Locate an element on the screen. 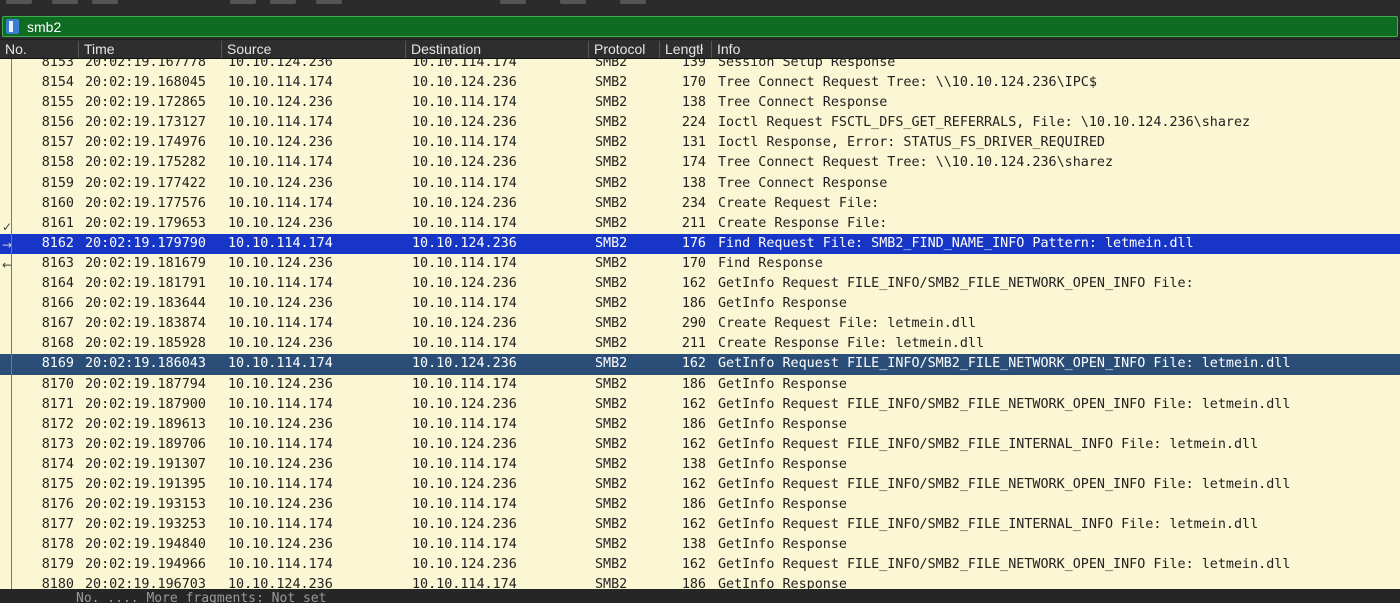 This screenshot has width=1400, height=603. cell-time: 20:02:19.177576 is located at coordinates (145, 203).